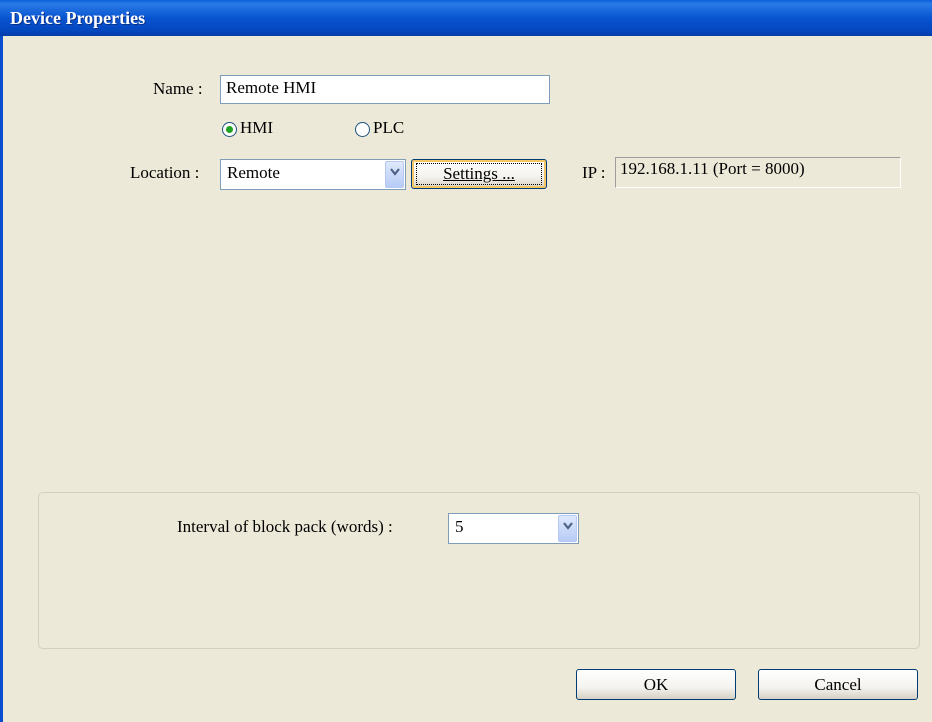 This screenshot has width=932, height=722. What do you see at coordinates (459, 526) in the screenshot?
I see `block-pack-select-value: 5` at bounding box center [459, 526].